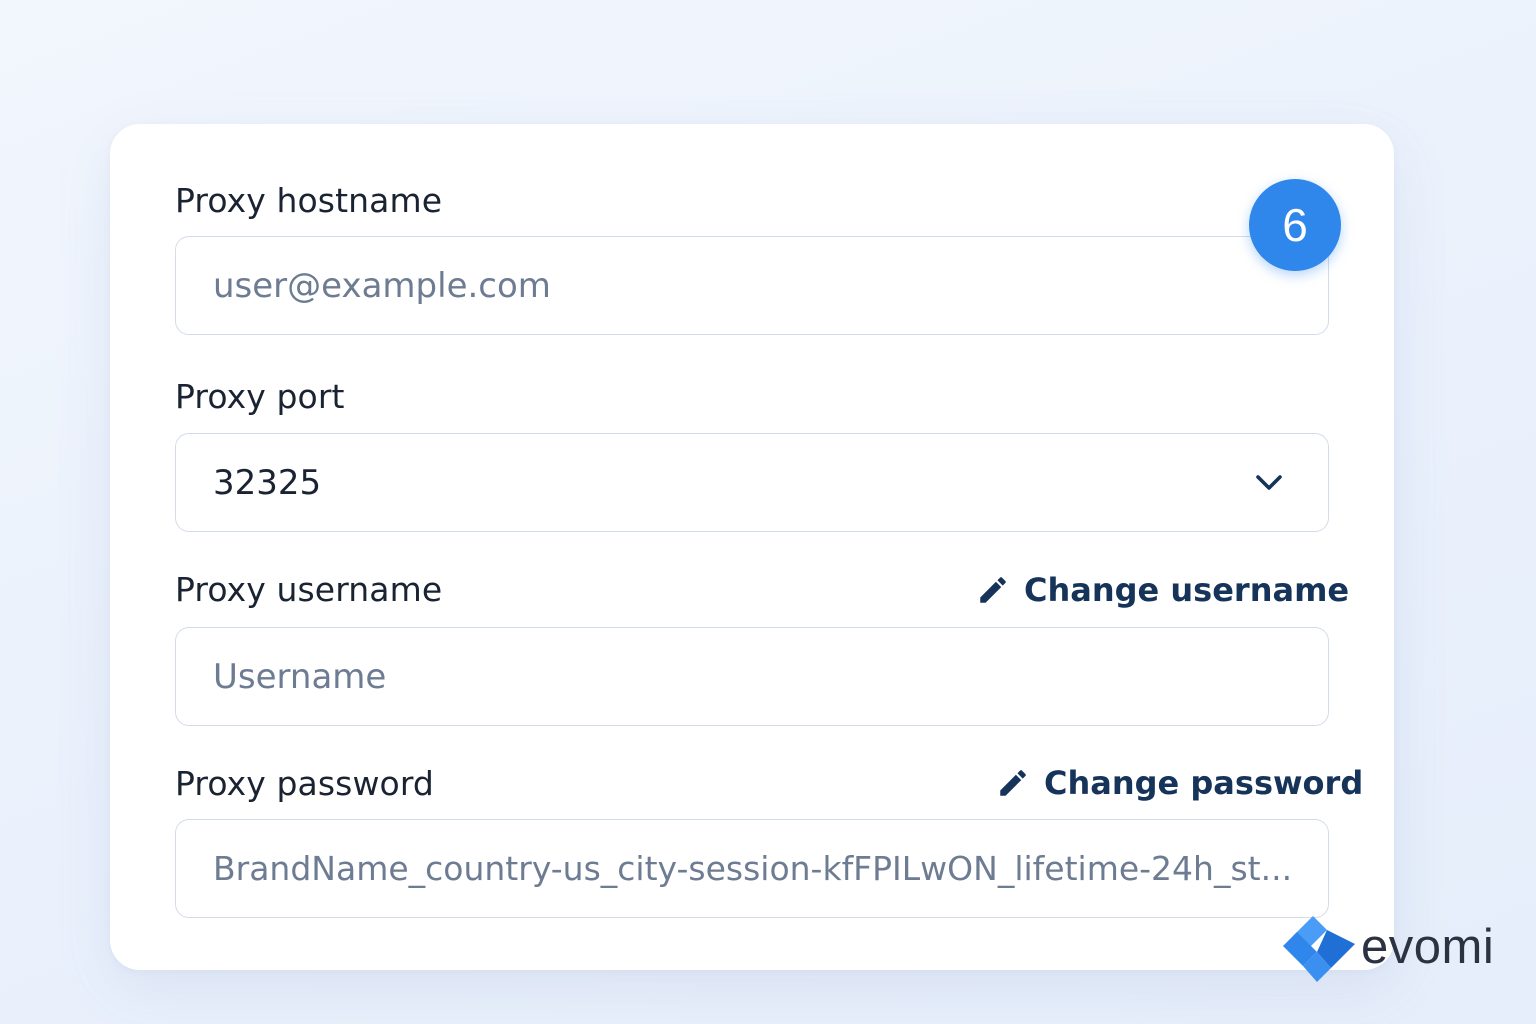  What do you see at coordinates (752, 482) in the screenshot?
I see `proxy-port-select: 32325` at bounding box center [752, 482].